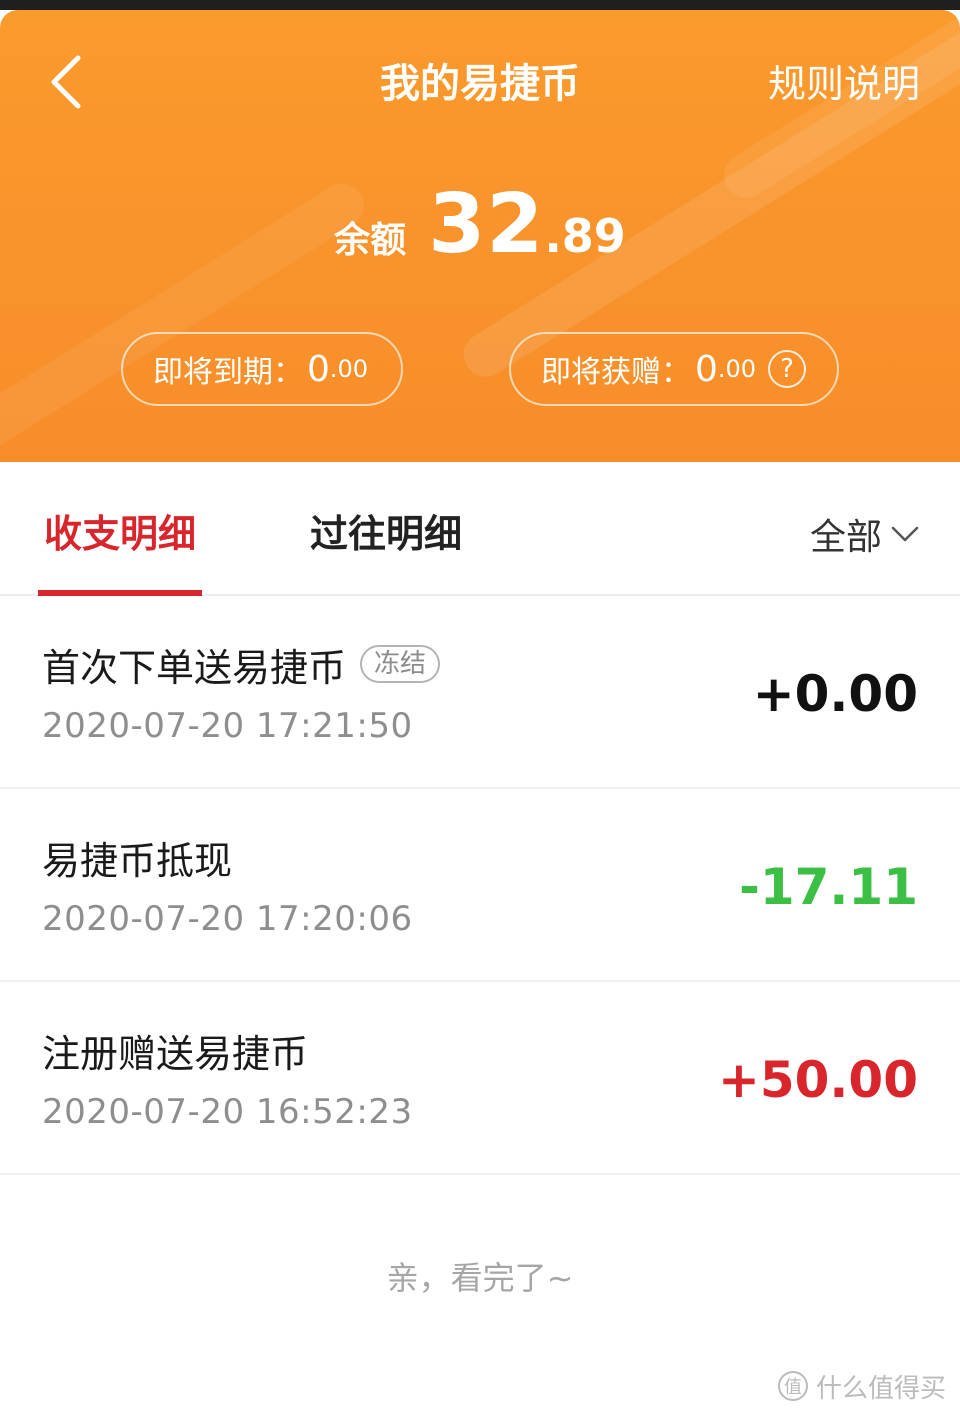  Describe the element at coordinates (480, 5) in the screenshot. I see `status-bar` at that location.